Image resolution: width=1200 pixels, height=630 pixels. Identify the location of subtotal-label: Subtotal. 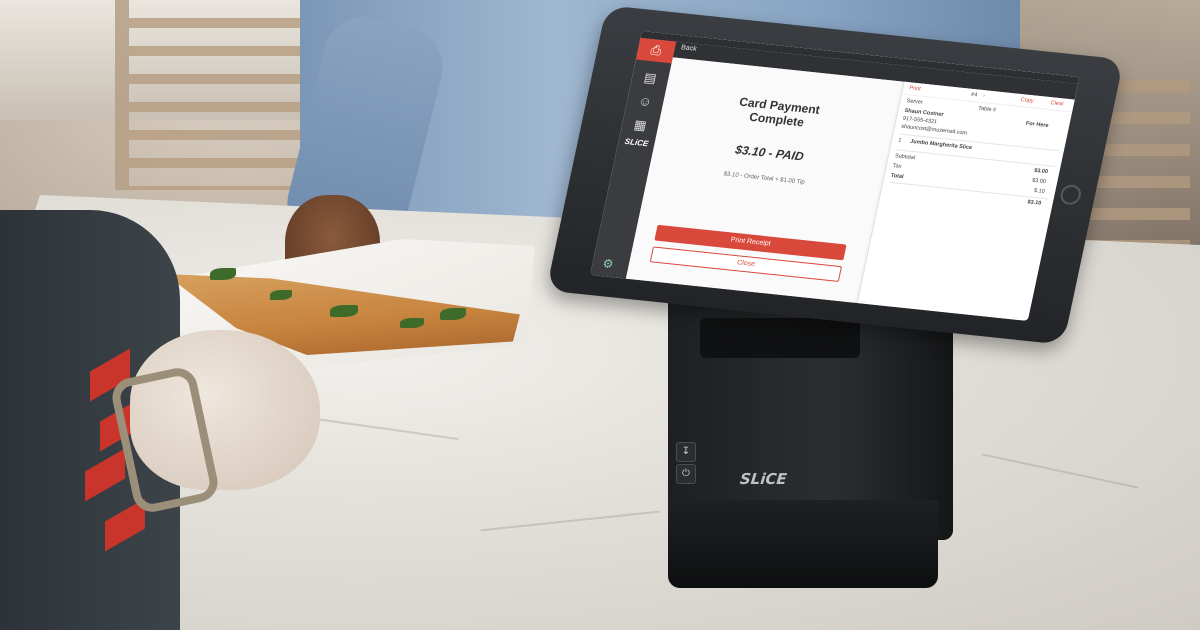
(905, 157).